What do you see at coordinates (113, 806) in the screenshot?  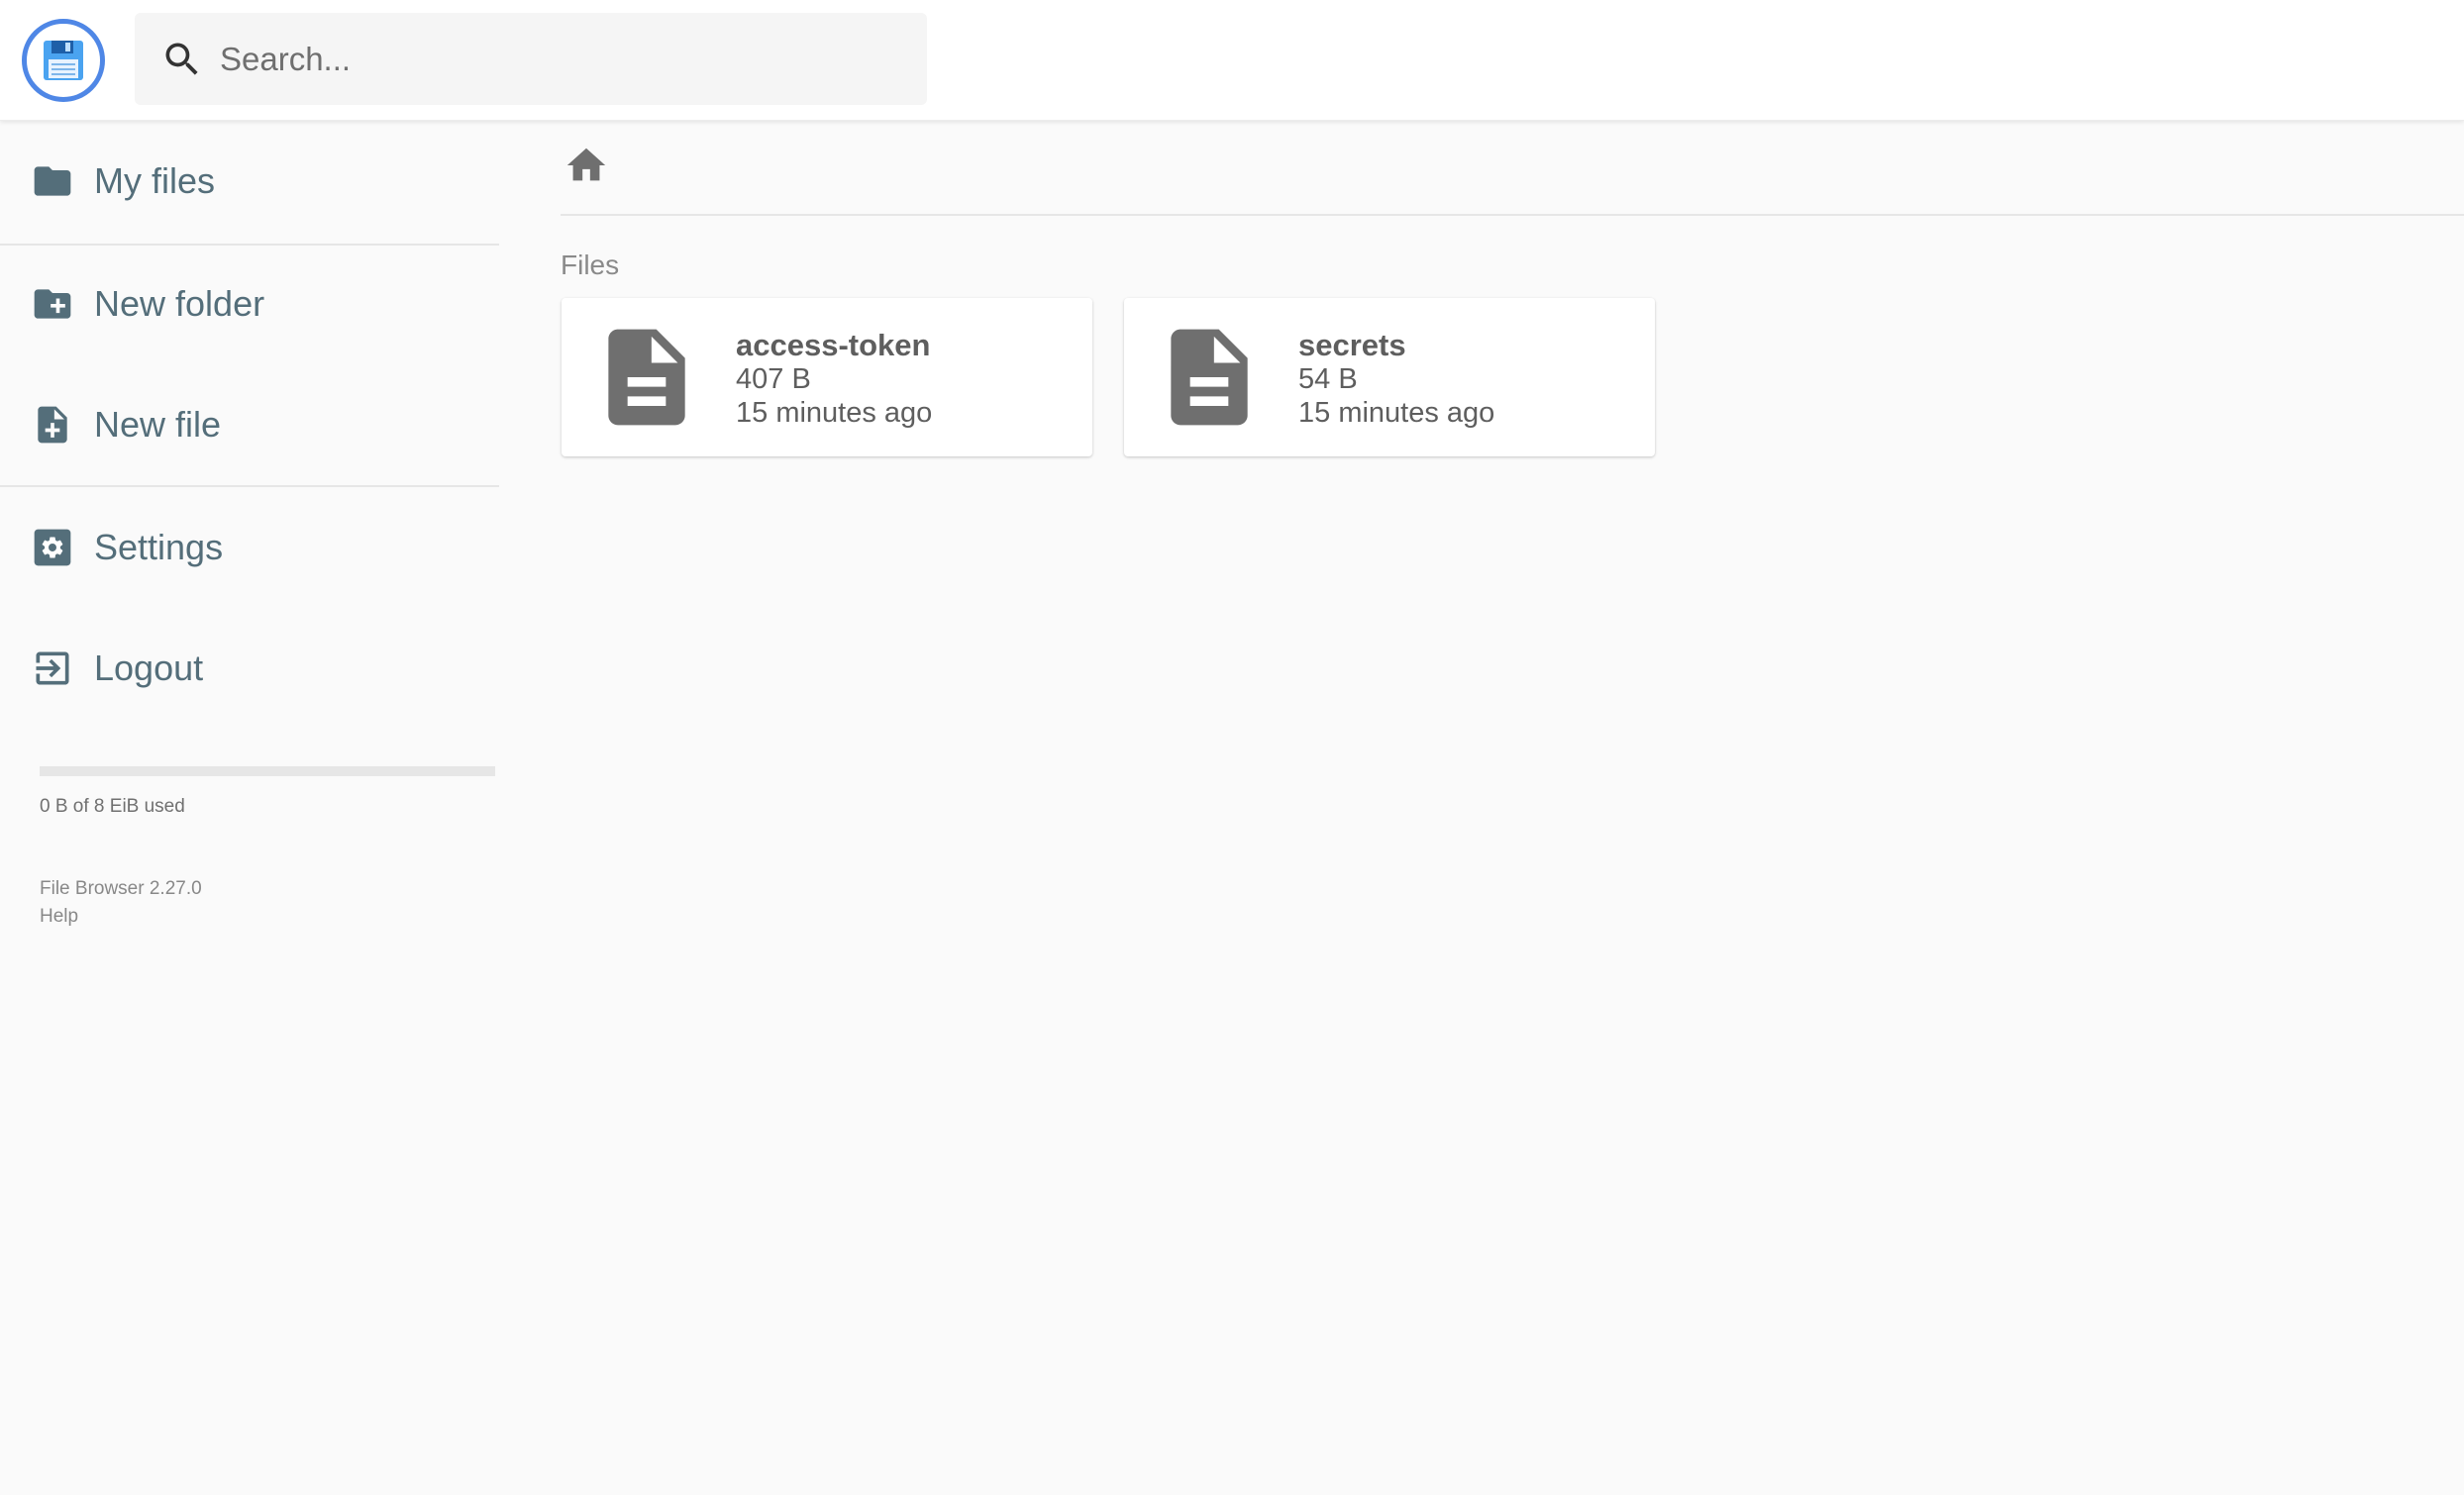 I see `storage-usage-text: 0 B of 8 EiB used` at bounding box center [113, 806].